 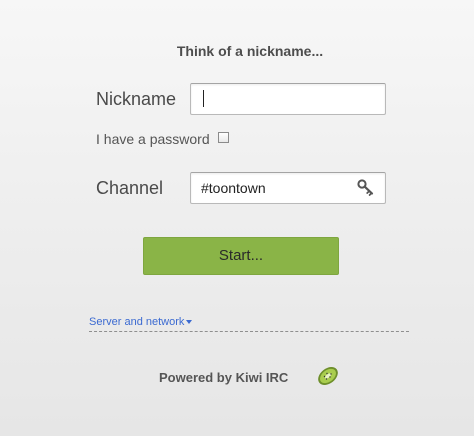 I want to click on password-label: I have a password, so click(x=153, y=139).